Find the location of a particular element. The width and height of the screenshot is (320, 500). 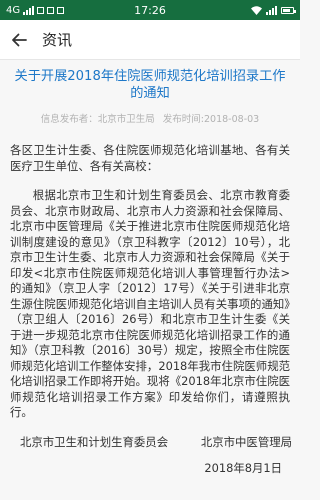

page-title: 资讯 is located at coordinates (57, 40).